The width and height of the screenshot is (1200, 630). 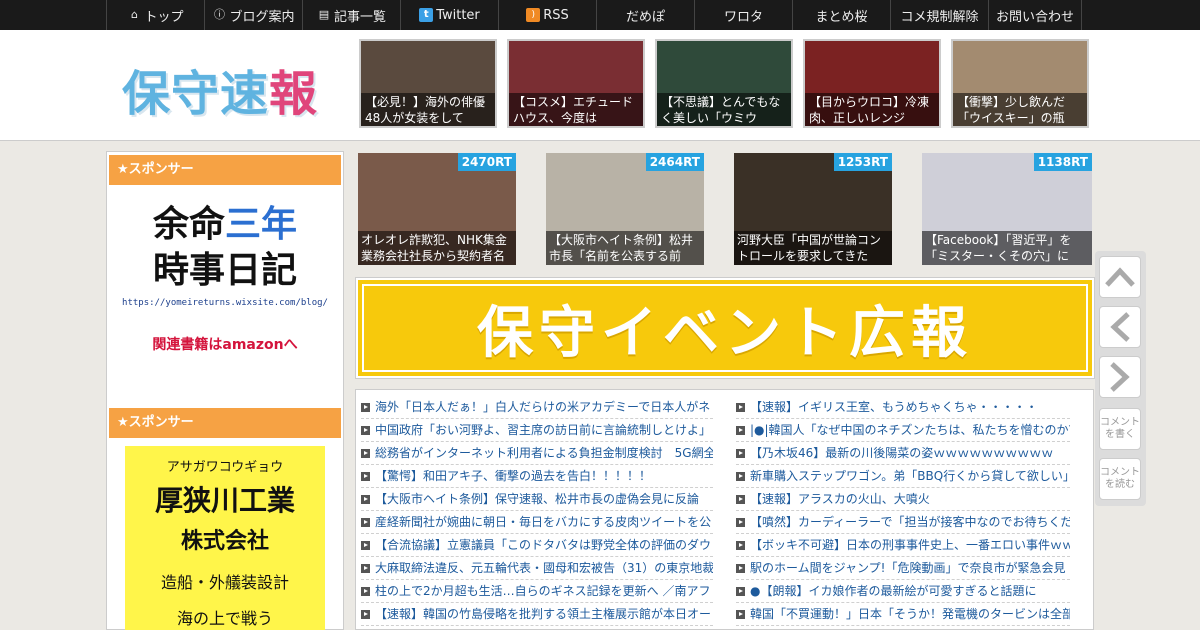 What do you see at coordinates (903, 407) in the screenshot?
I see `article-link: 【速報】イギリス王室、もうめちゃくちゃ・・・・・` at bounding box center [903, 407].